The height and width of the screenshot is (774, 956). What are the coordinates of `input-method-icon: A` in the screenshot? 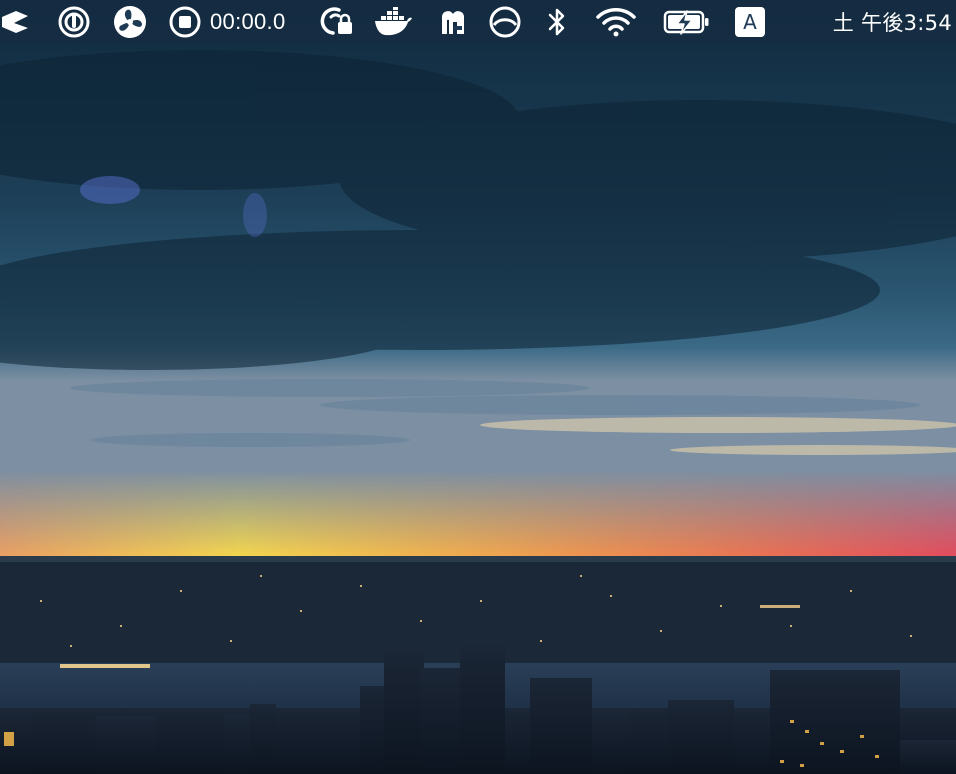 It's located at (750, 22).